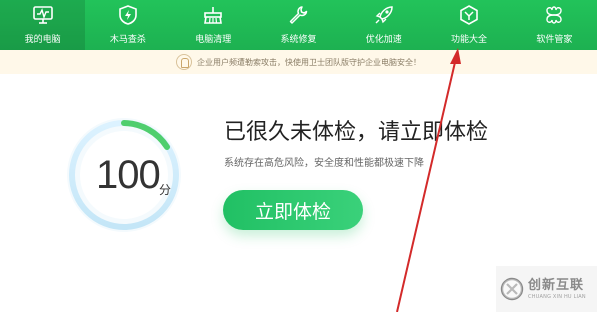 The height and width of the screenshot is (312, 597). Describe the element at coordinates (213, 25) in the screenshot. I see `nav-item-cleanup: 电脑清理` at that location.